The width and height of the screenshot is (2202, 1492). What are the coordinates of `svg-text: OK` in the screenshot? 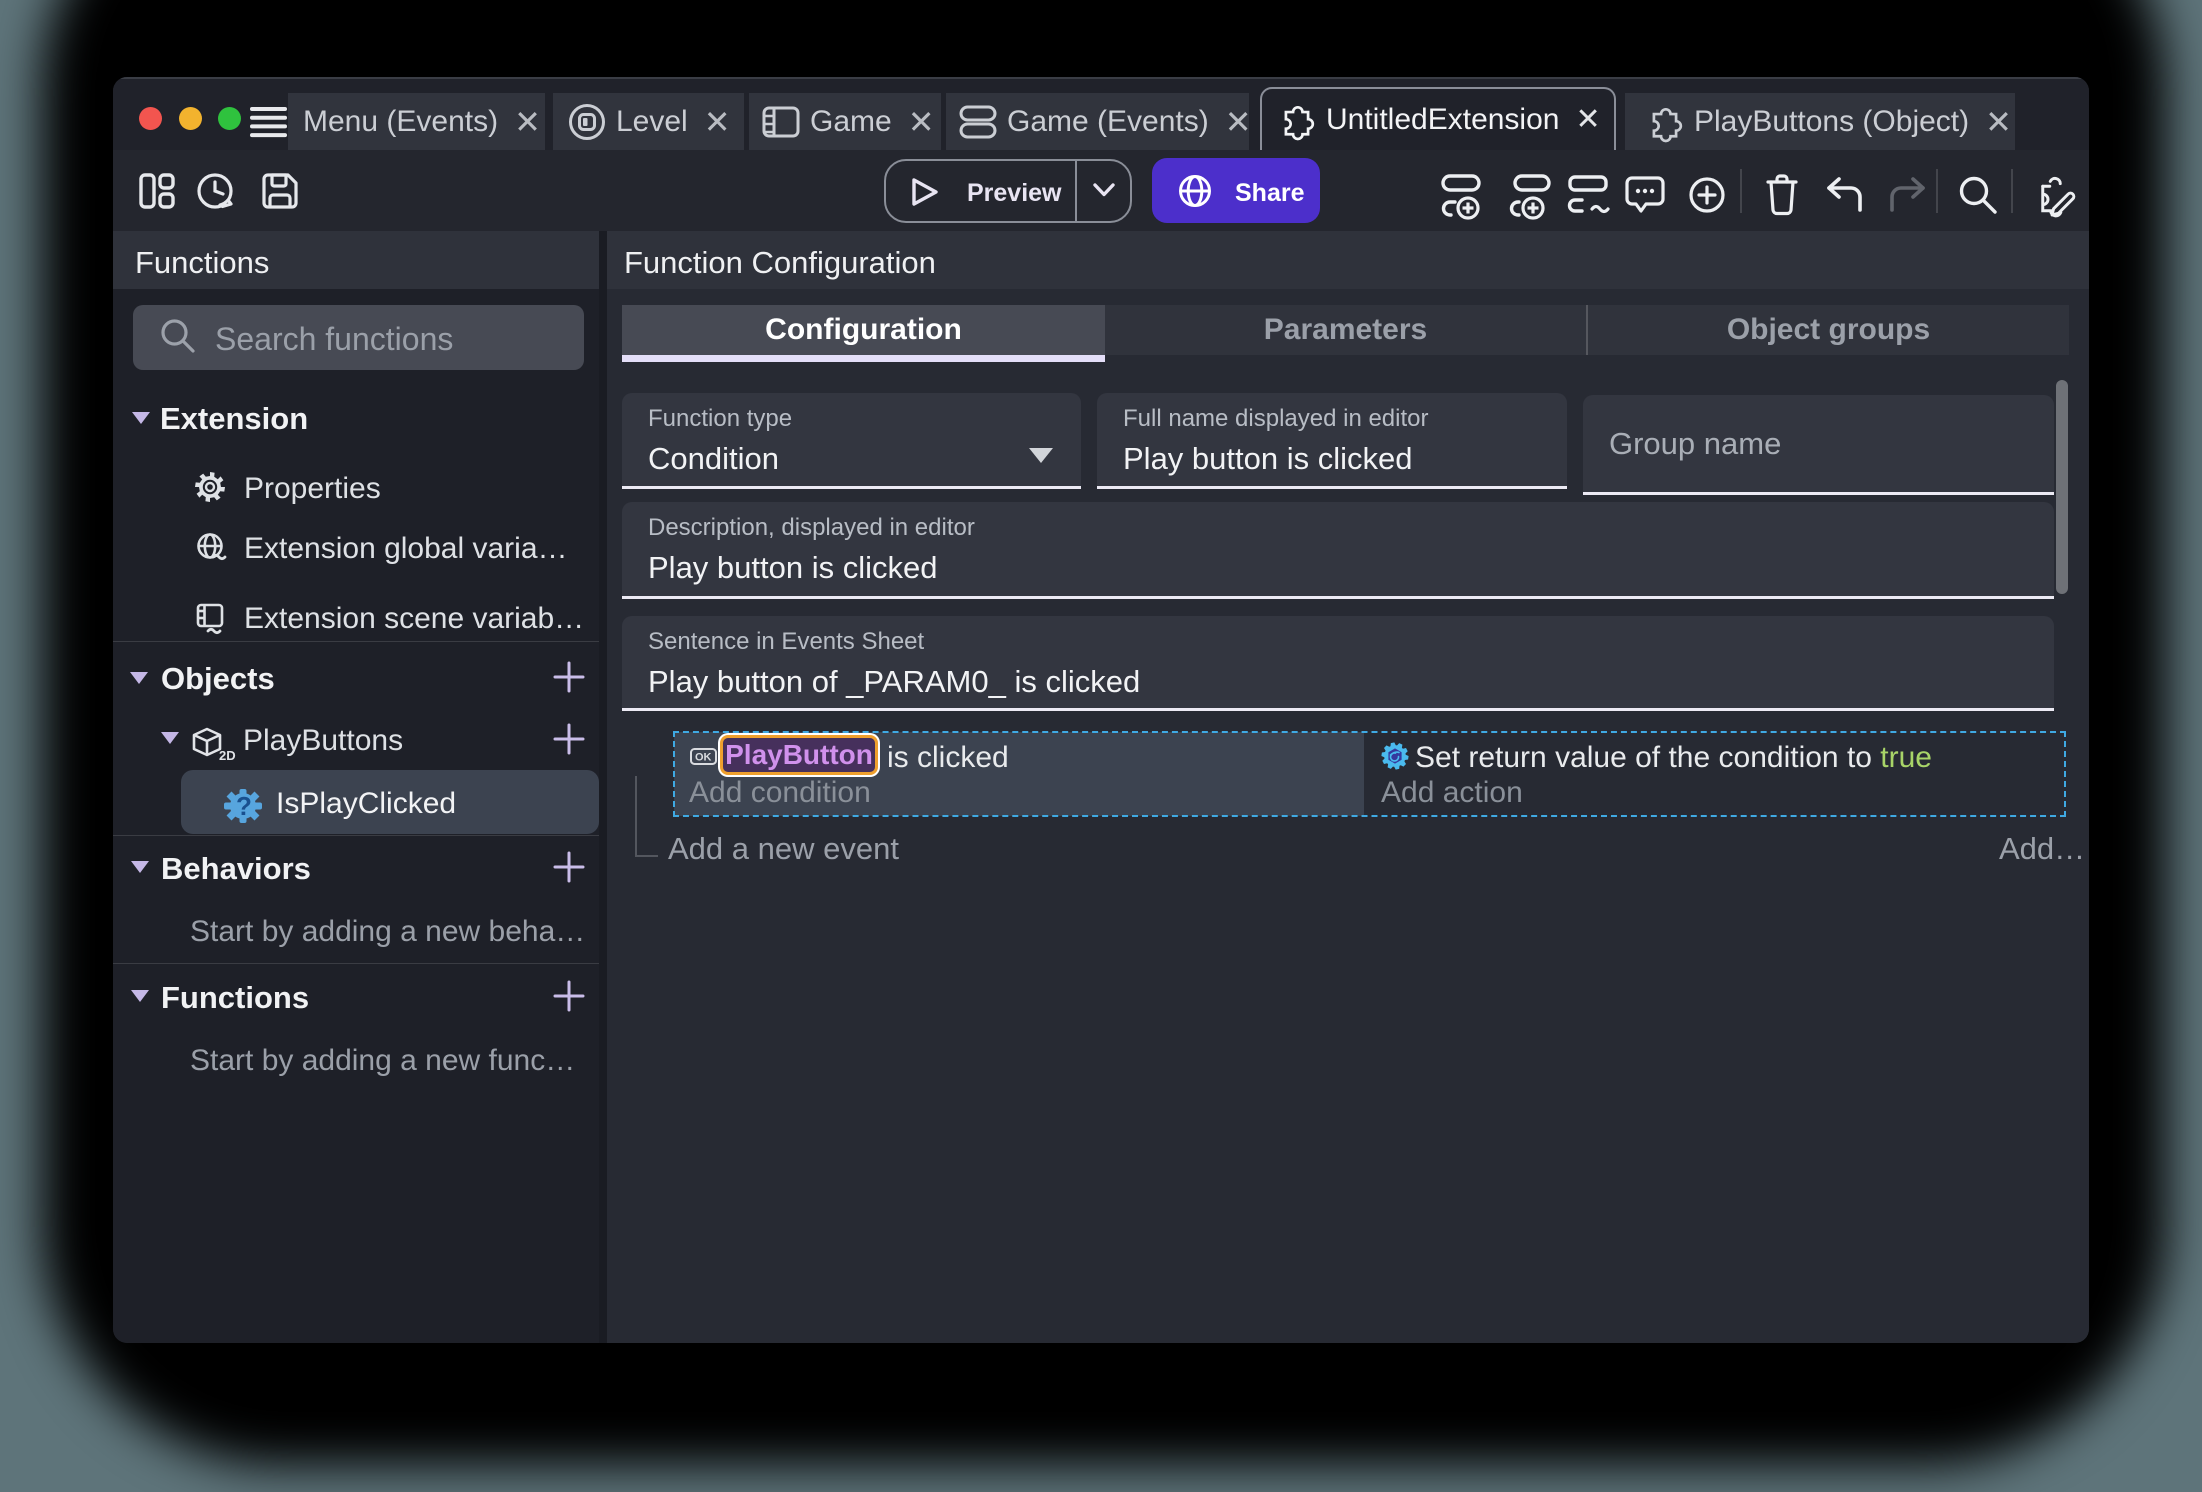 It's located at (703, 758).